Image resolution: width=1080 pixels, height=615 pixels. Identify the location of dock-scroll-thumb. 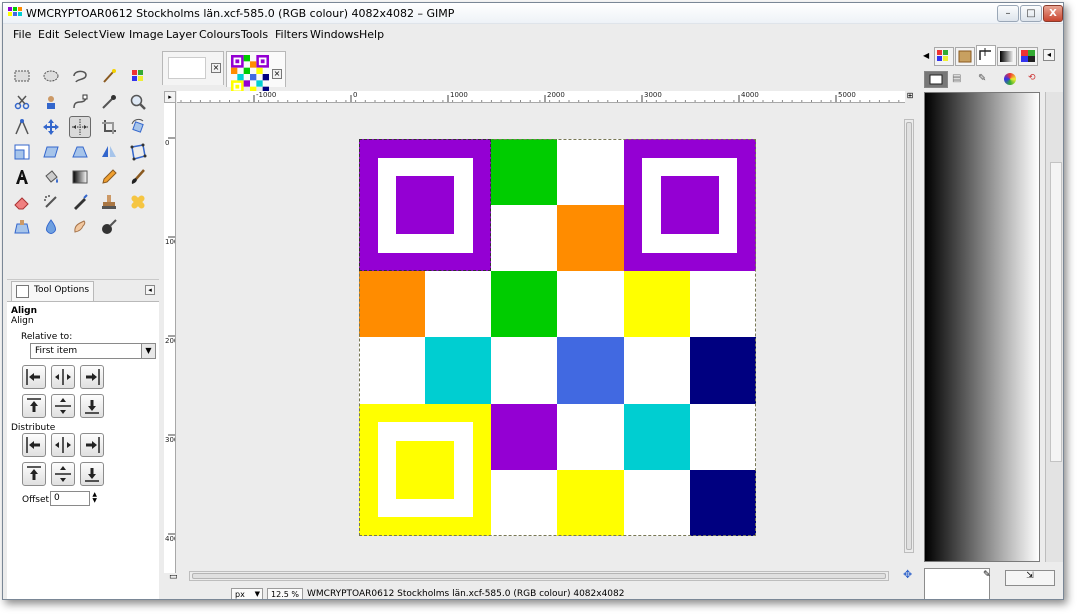
(1056, 312).